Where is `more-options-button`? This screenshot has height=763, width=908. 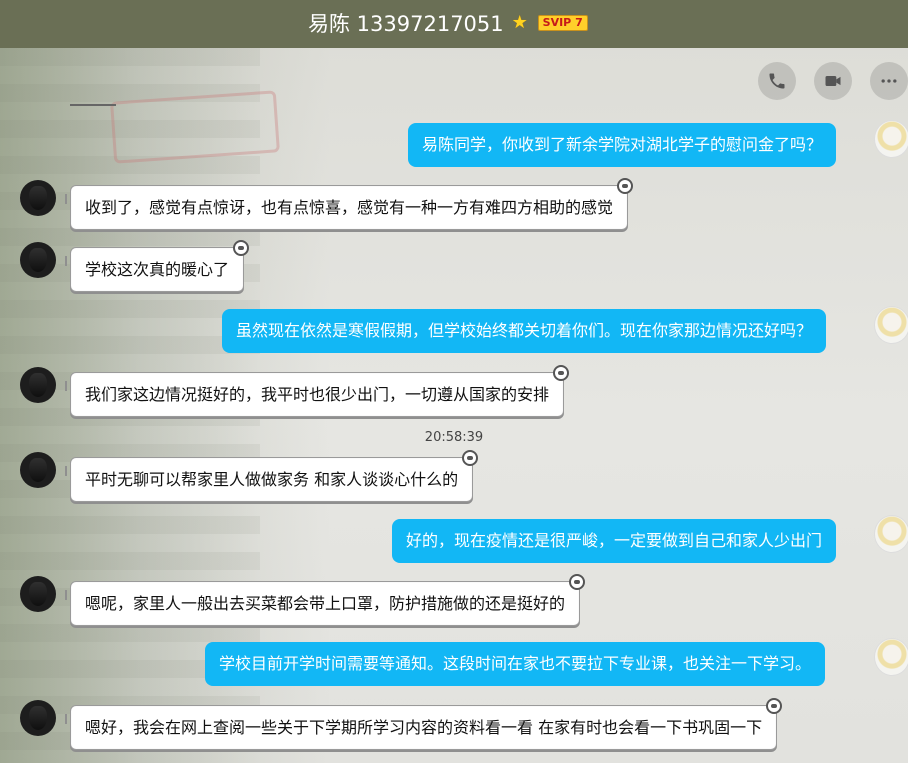
more-options-button is located at coordinates (889, 81).